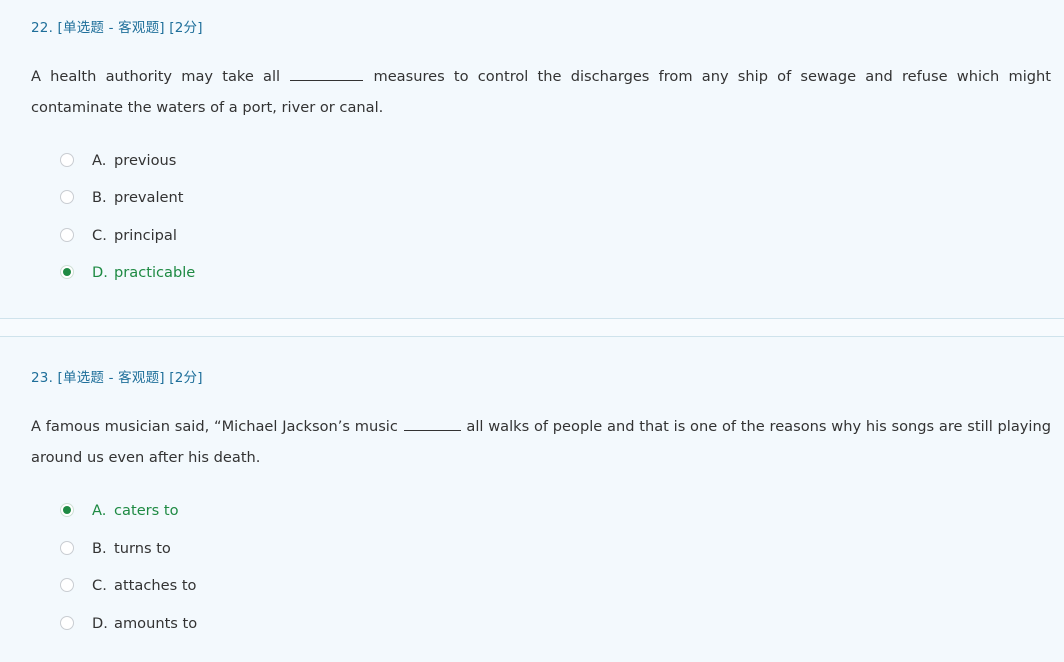  Describe the element at coordinates (156, 623) in the screenshot. I see `option-text: amounts to` at that location.